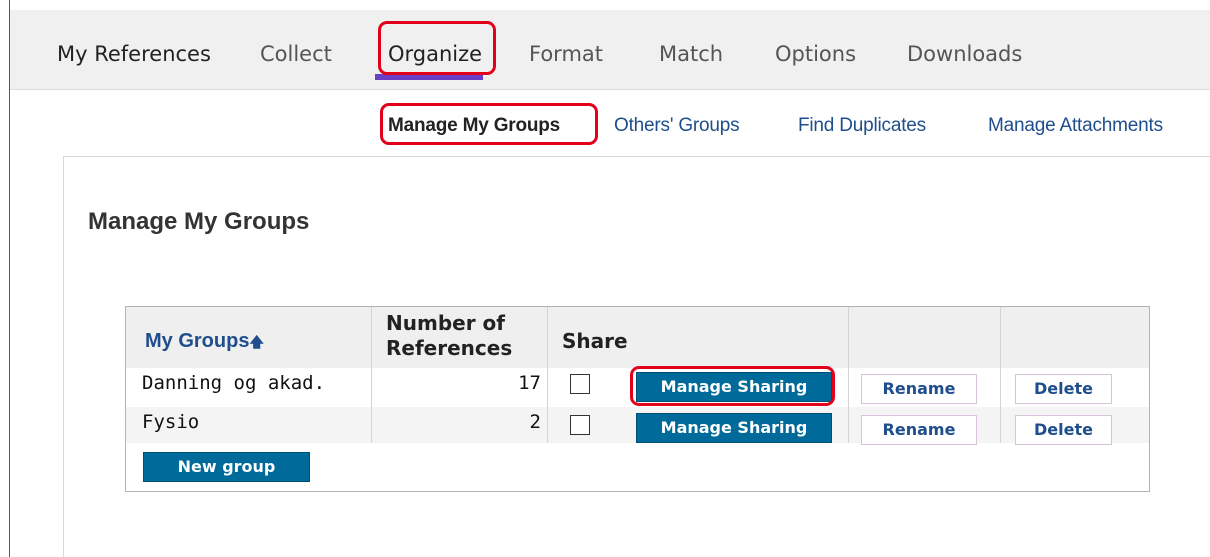 The width and height of the screenshot is (1210, 557). I want to click on header-number-of-references: Number of References, so click(449, 336).